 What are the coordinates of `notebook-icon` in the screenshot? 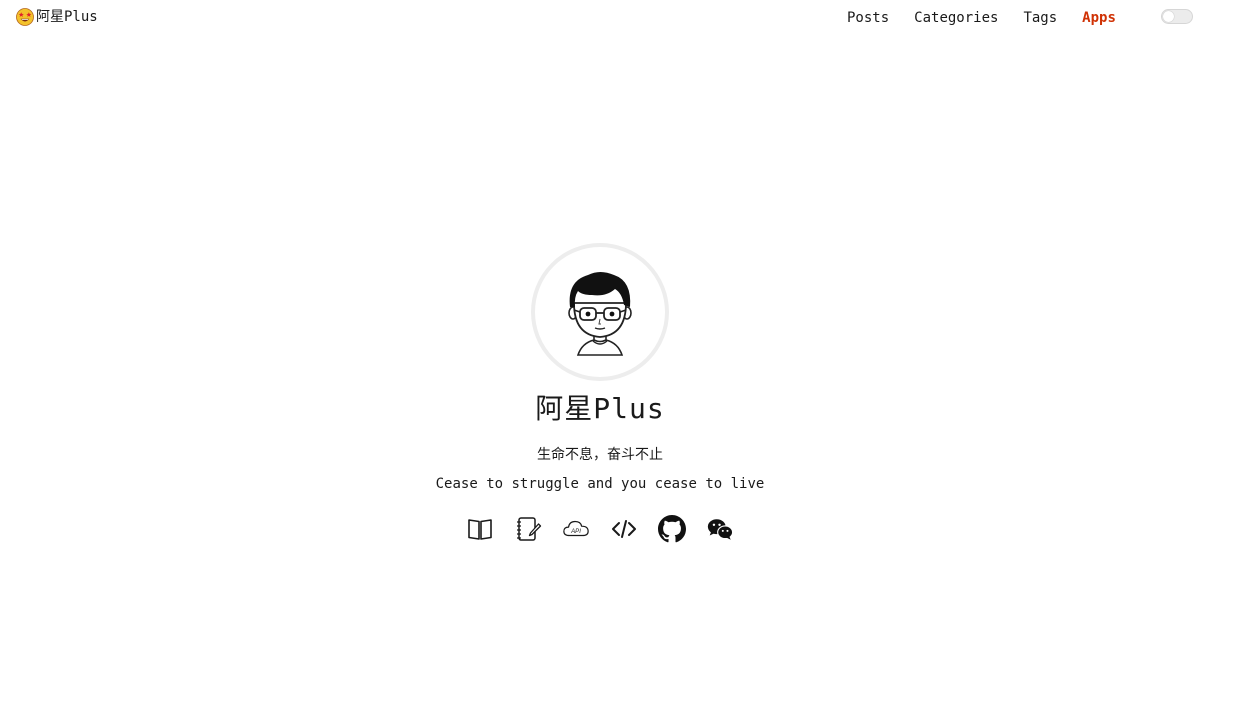 It's located at (529, 529).